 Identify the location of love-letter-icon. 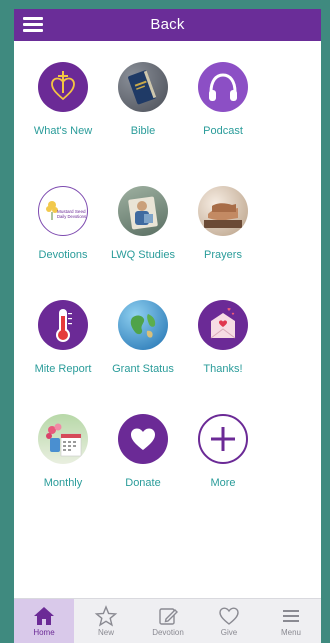
(223, 325).